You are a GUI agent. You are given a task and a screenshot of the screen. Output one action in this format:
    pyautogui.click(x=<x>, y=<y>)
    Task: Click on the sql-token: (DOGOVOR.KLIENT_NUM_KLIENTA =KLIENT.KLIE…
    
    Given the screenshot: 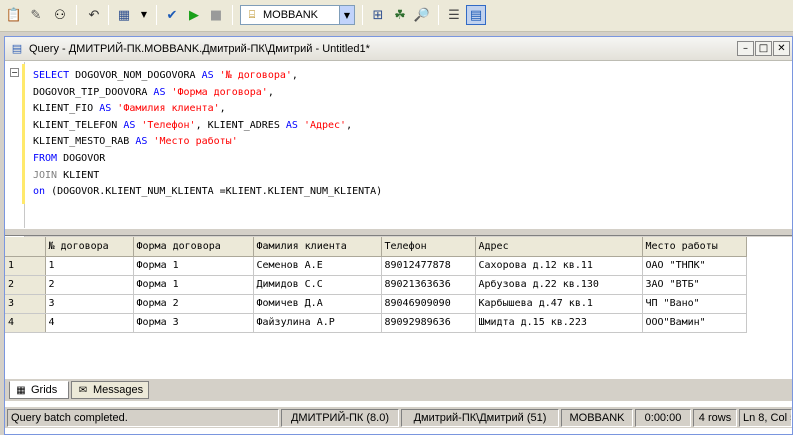 What is the action you would take?
    pyautogui.click(x=217, y=192)
    